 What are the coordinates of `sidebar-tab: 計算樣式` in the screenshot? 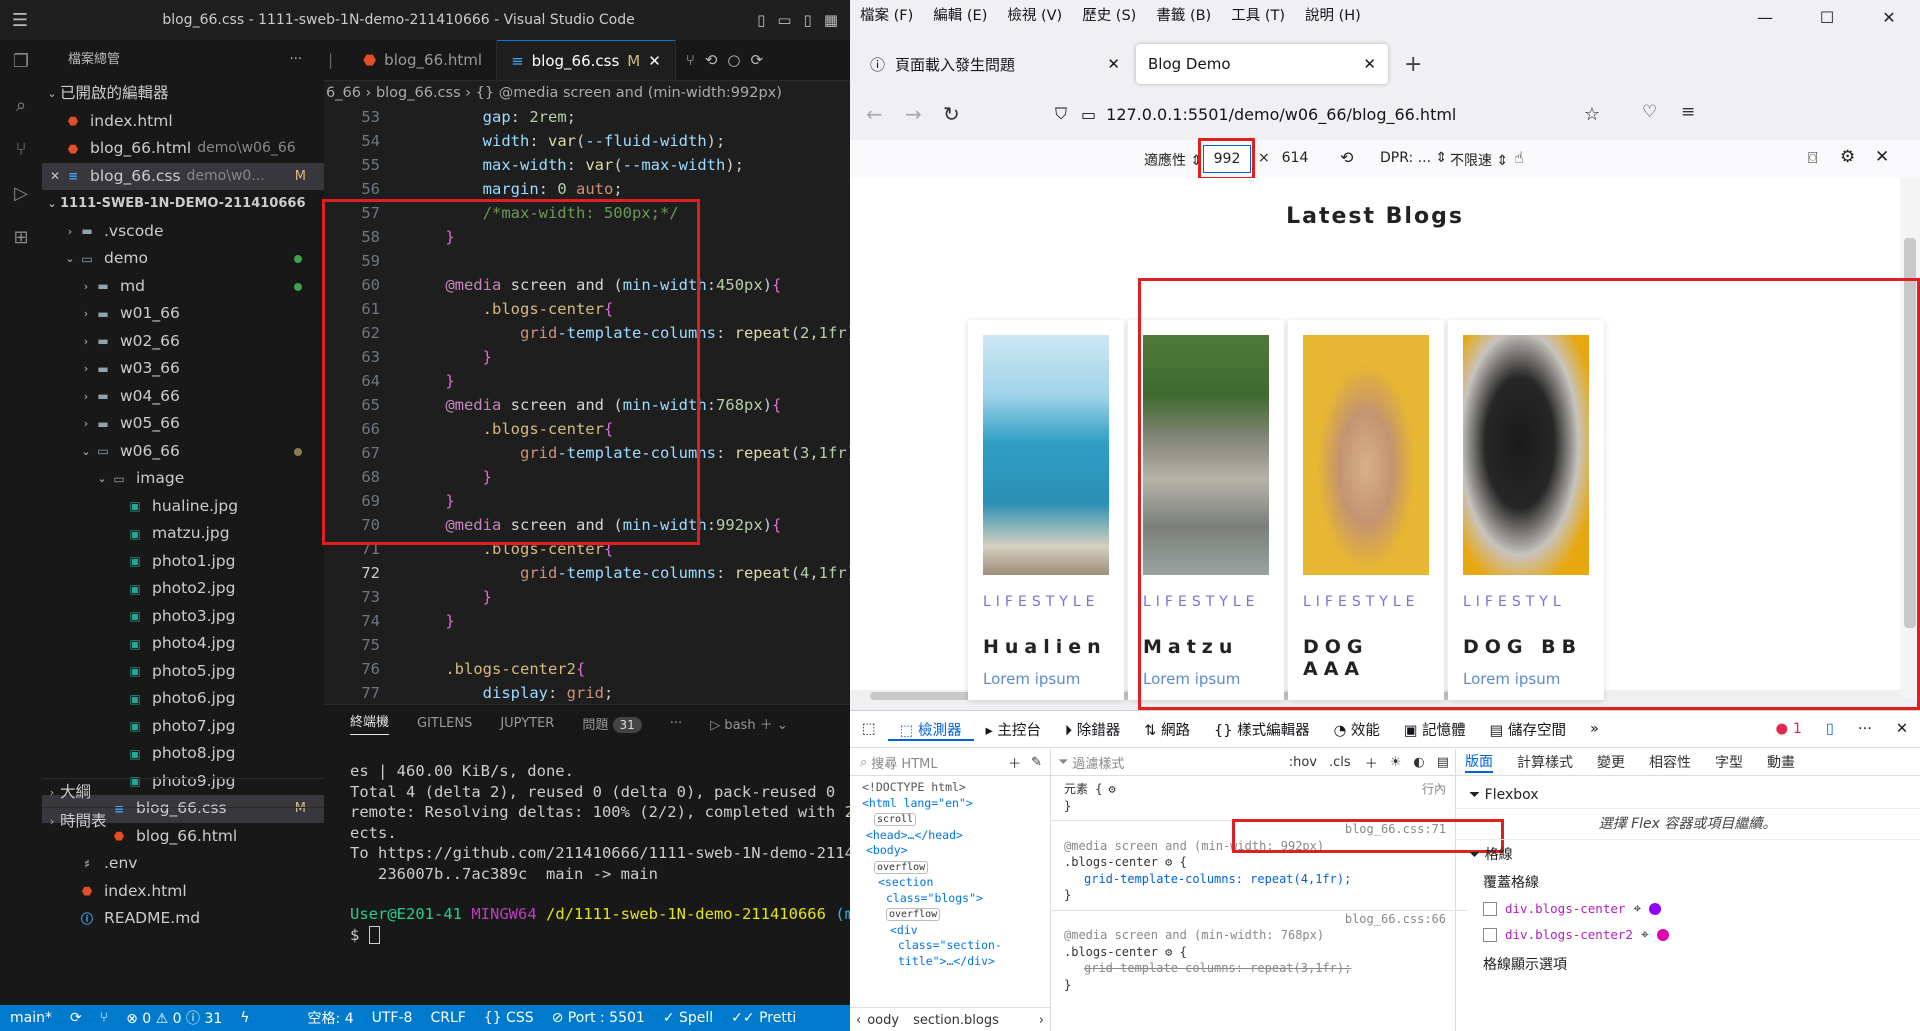 It's located at (1545, 762).